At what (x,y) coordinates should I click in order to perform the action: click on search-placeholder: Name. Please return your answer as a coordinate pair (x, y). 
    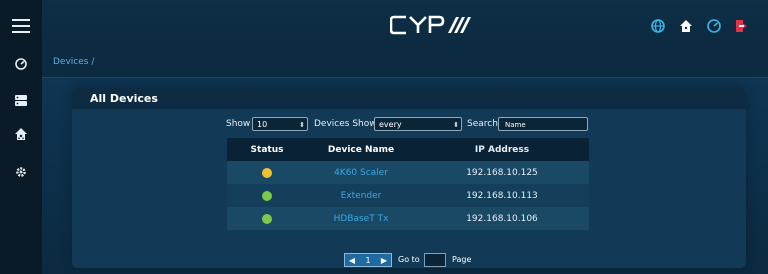
    Looking at the image, I should click on (515, 125).